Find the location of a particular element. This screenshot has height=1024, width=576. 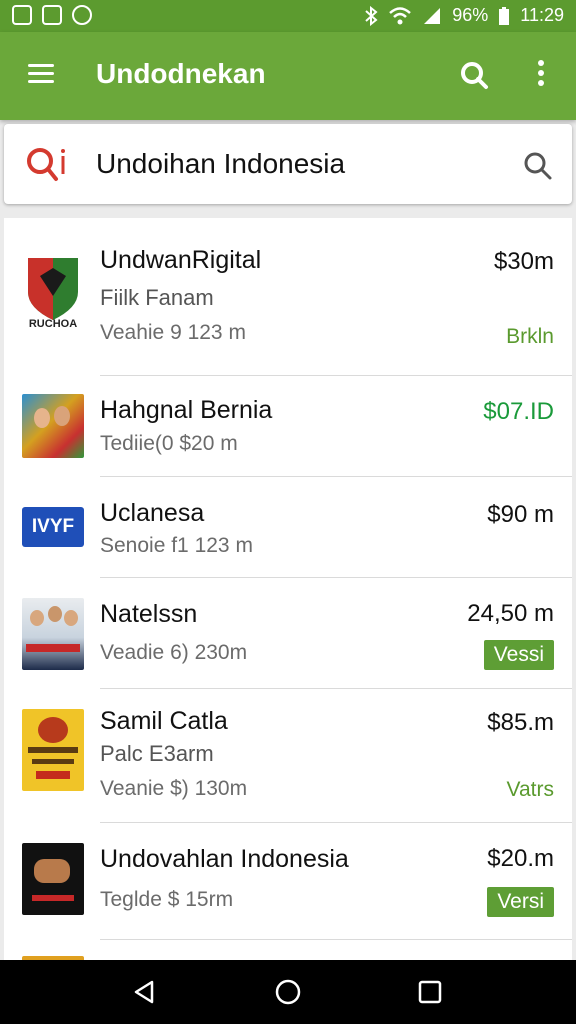

item-name: Undovahlan Indonesia is located at coordinates (224, 859).